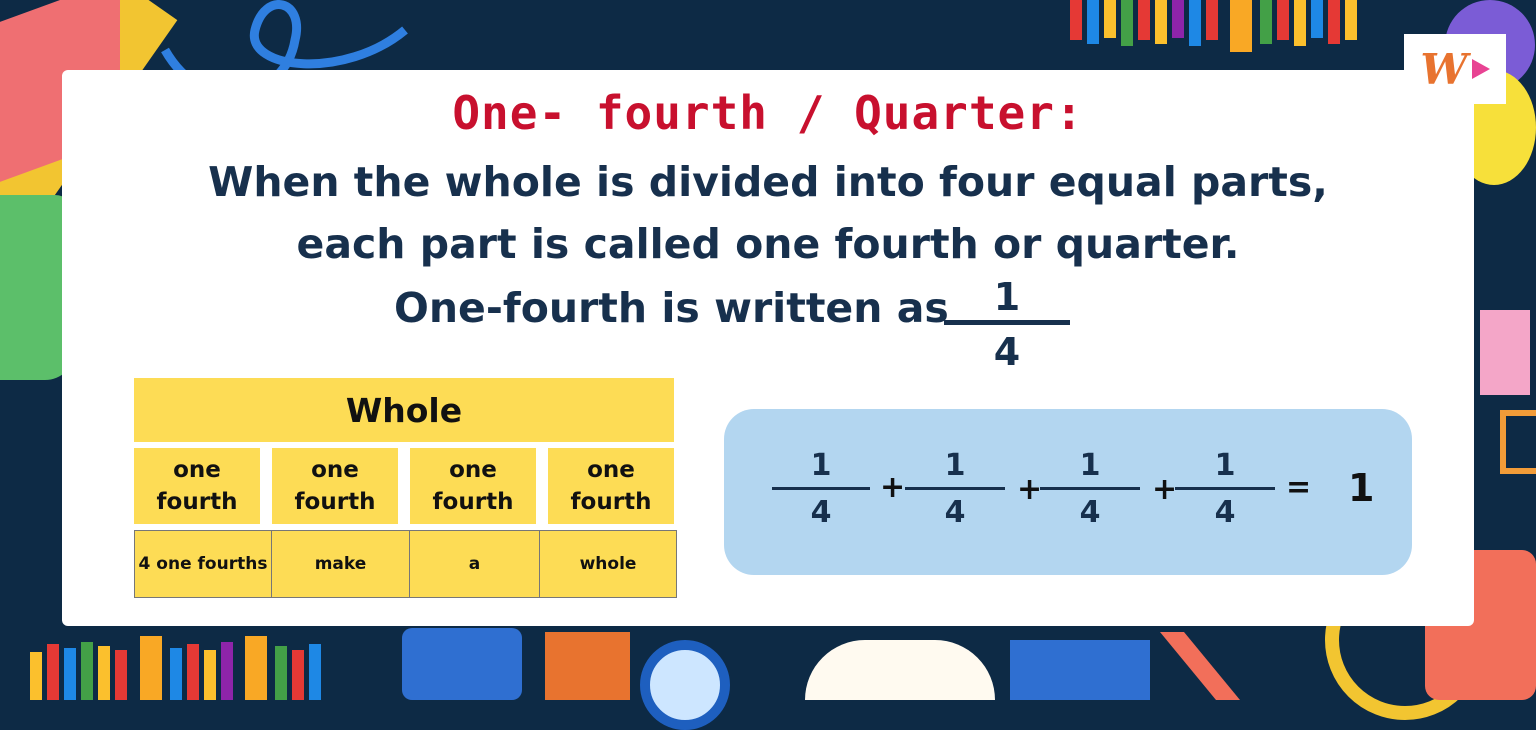 Image resolution: width=1536 pixels, height=730 pixels. Describe the element at coordinates (1361, 488) in the screenshot. I see `equation-result: 1` at that location.